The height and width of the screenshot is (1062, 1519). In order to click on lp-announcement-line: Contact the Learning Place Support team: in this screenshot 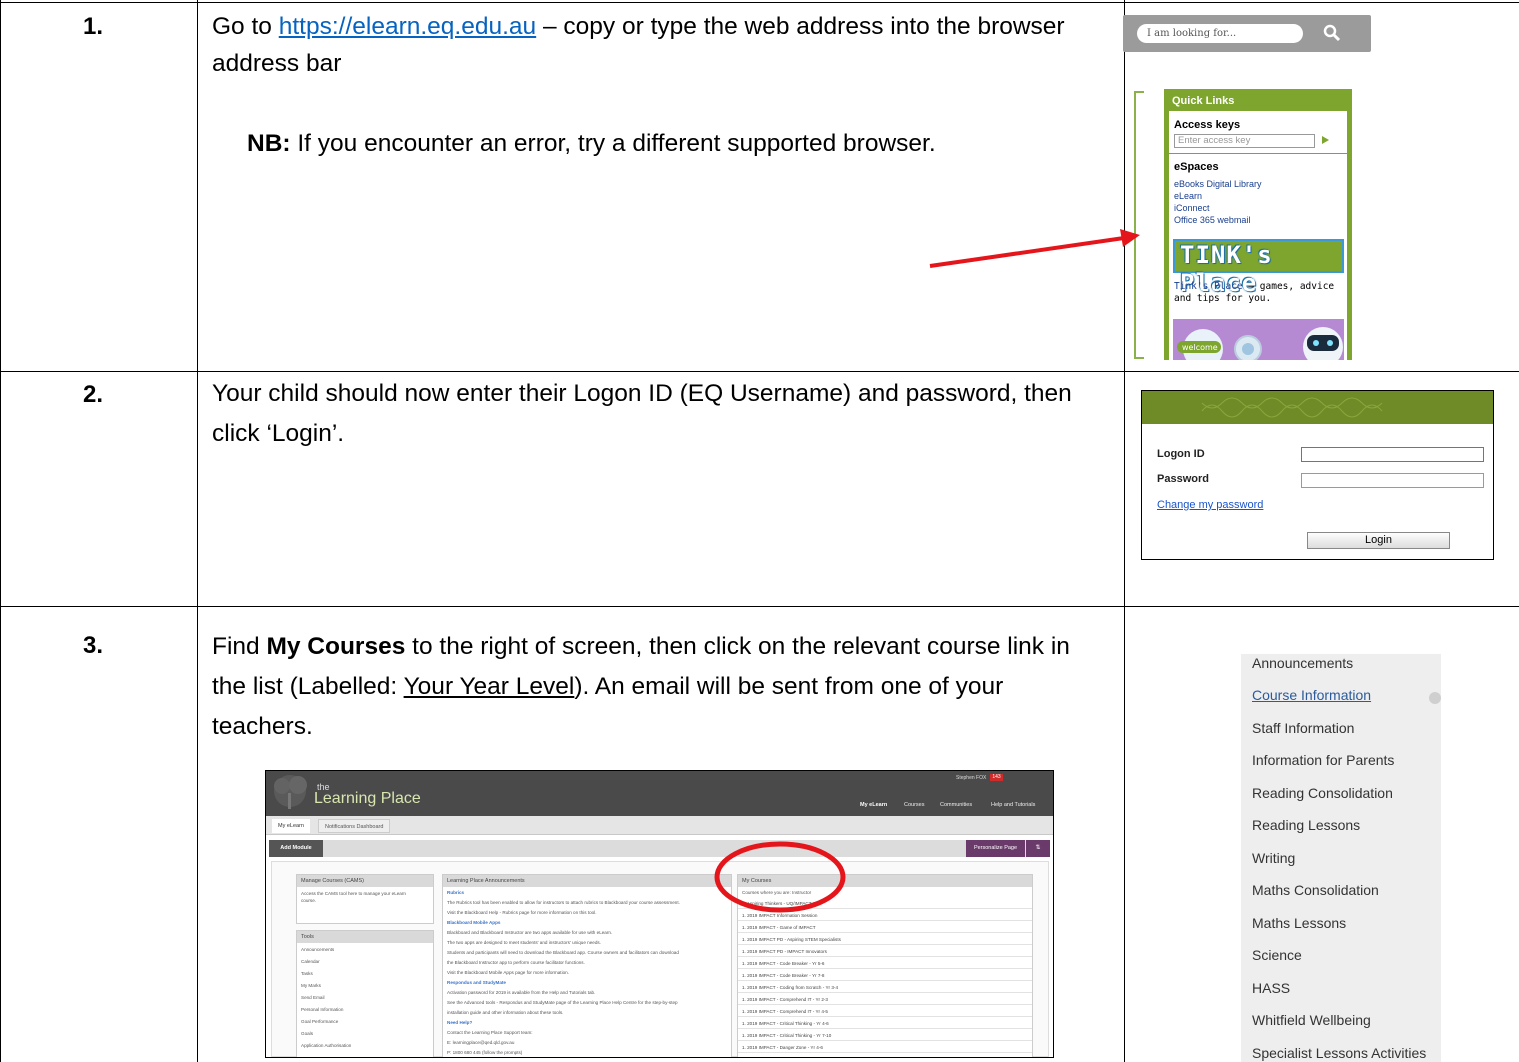, I will do `click(490, 1032)`.